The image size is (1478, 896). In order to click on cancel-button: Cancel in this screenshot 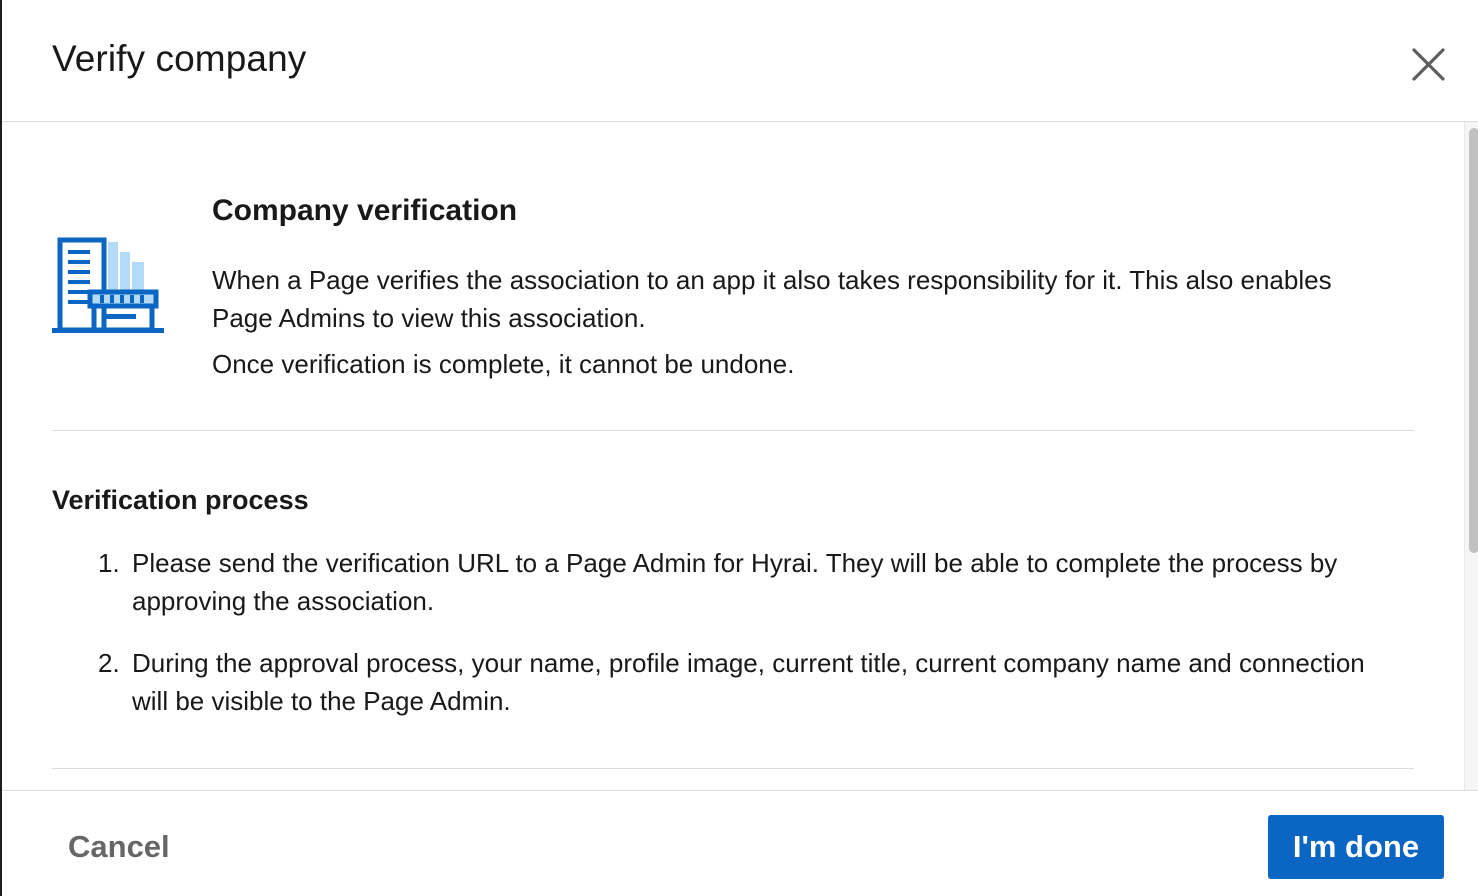, I will do `click(119, 847)`.